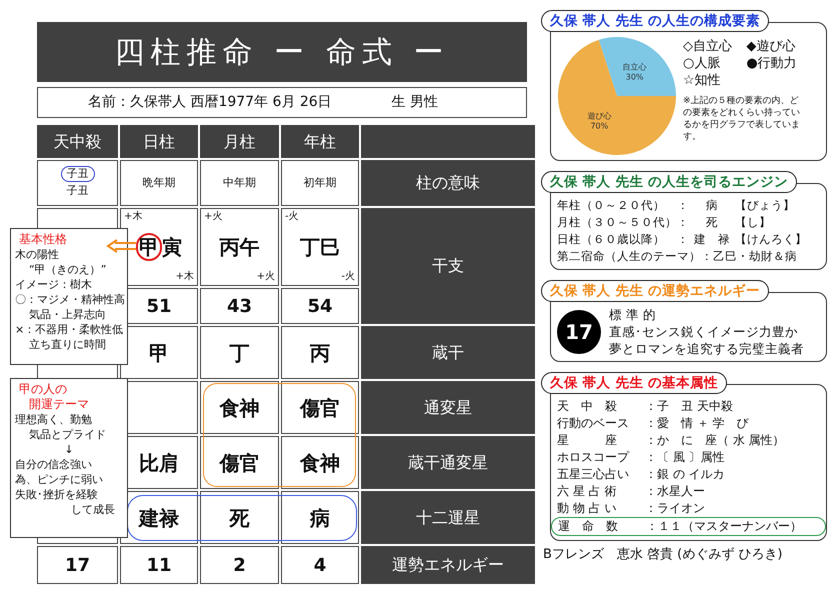 The height and width of the screenshot is (596, 839). Describe the element at coordinates (448, 266) in the screenshot. I see `row-label: 干支` at that location.